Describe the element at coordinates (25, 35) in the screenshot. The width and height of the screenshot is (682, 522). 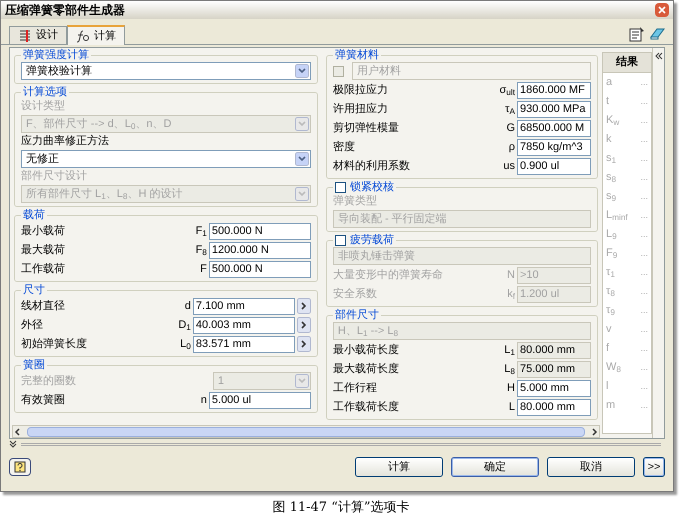
I see `spring-icon` at that location.